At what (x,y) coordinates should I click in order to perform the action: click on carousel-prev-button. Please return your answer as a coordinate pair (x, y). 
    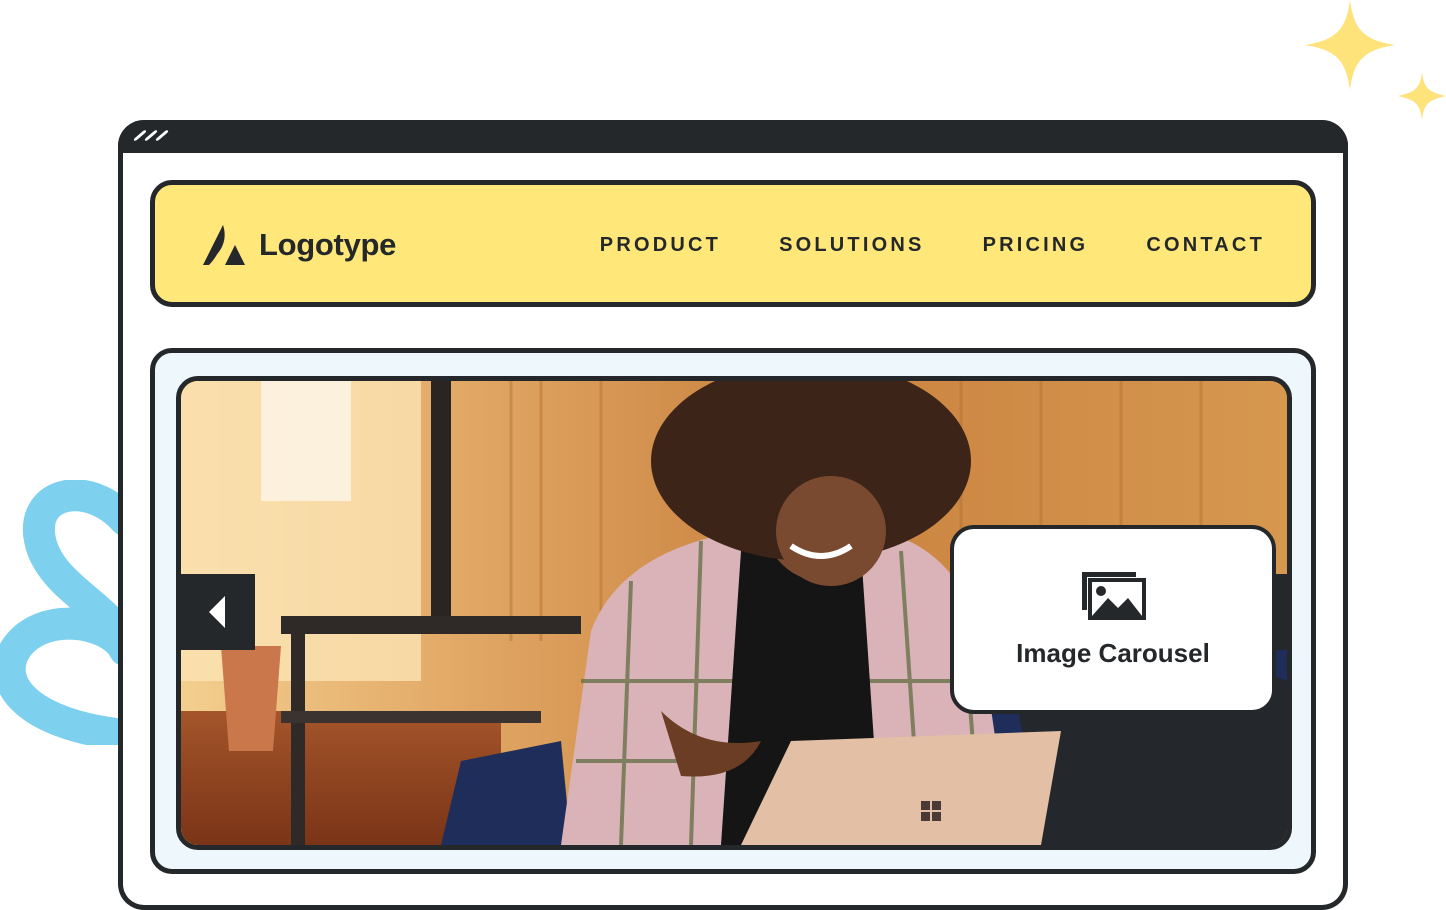
    Looking at the image, I should click on (218, 612).